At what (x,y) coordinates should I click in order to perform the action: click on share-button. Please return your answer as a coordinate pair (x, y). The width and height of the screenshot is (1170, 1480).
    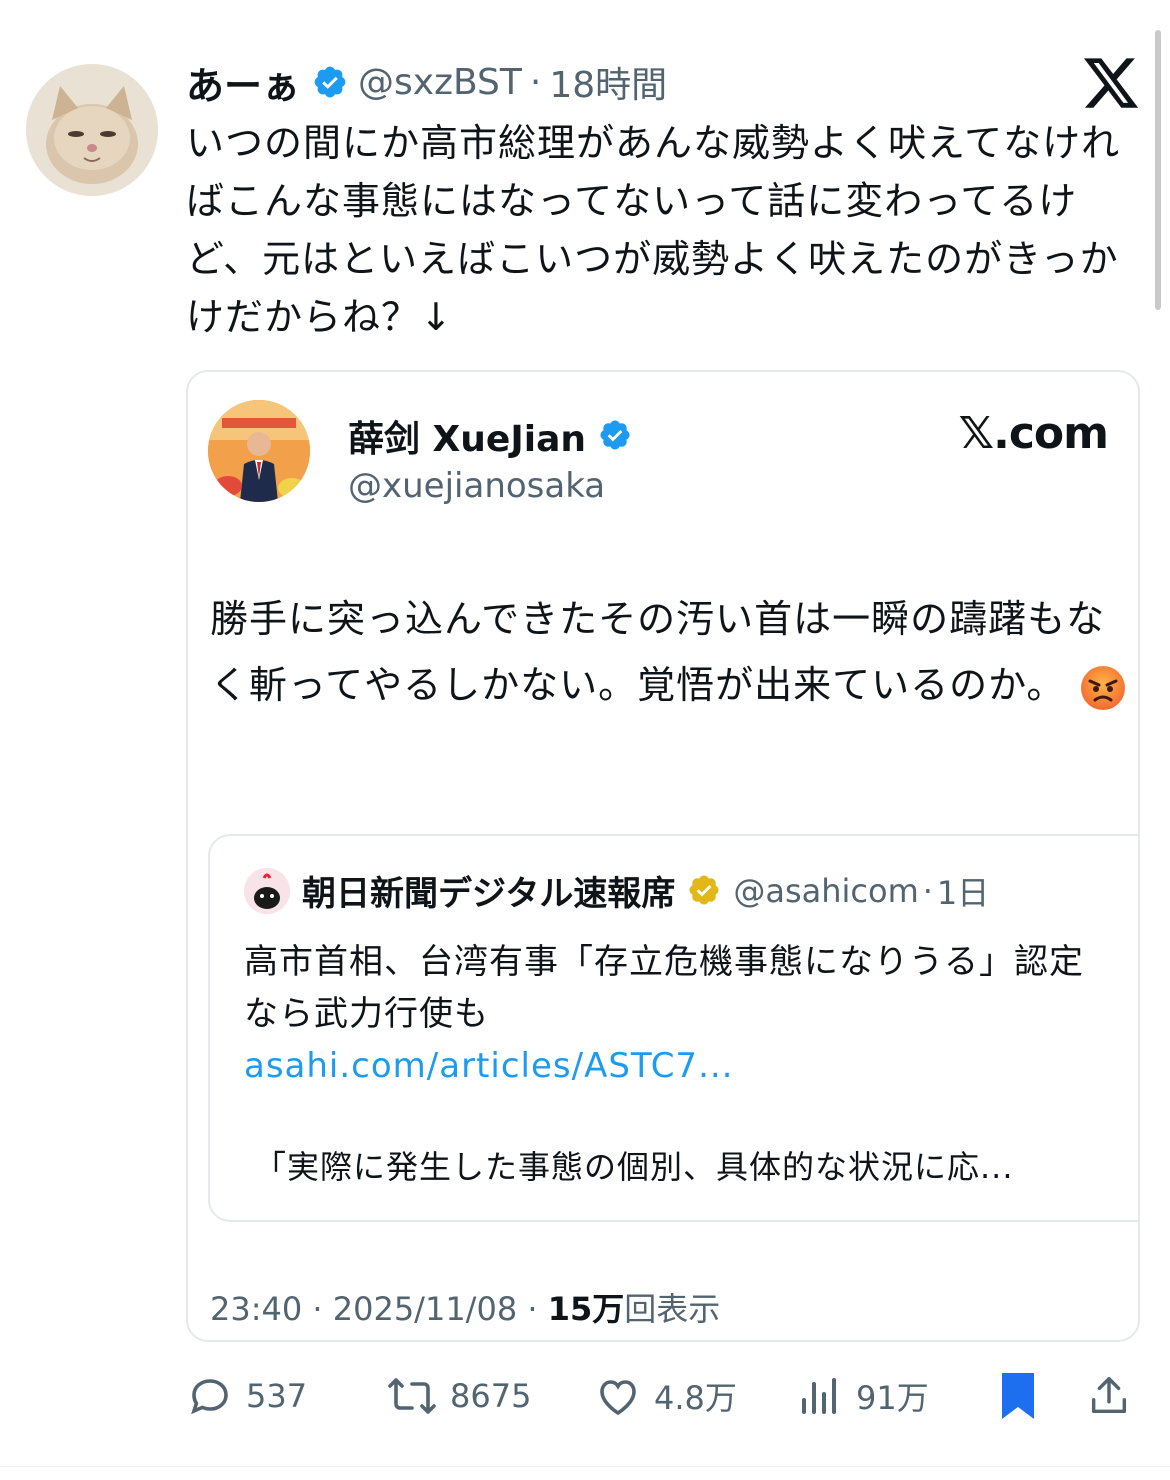
    Looking at the image, I should click on (1115, 1396).